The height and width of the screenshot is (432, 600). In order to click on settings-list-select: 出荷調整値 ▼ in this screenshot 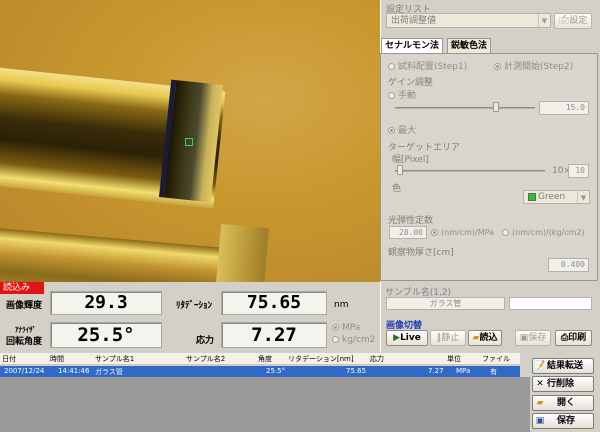, I will do `click(468, 20)`.